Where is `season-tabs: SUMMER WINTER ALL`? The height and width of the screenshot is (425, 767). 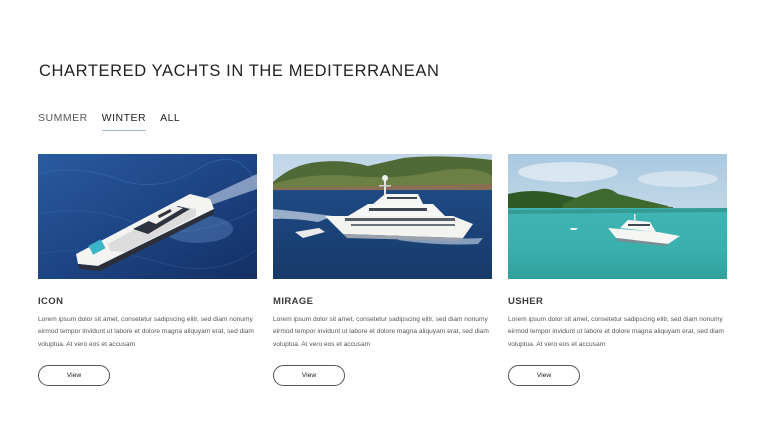
season-tabs: SUMMER WINTER ALL is located at coordinates (116, 121).